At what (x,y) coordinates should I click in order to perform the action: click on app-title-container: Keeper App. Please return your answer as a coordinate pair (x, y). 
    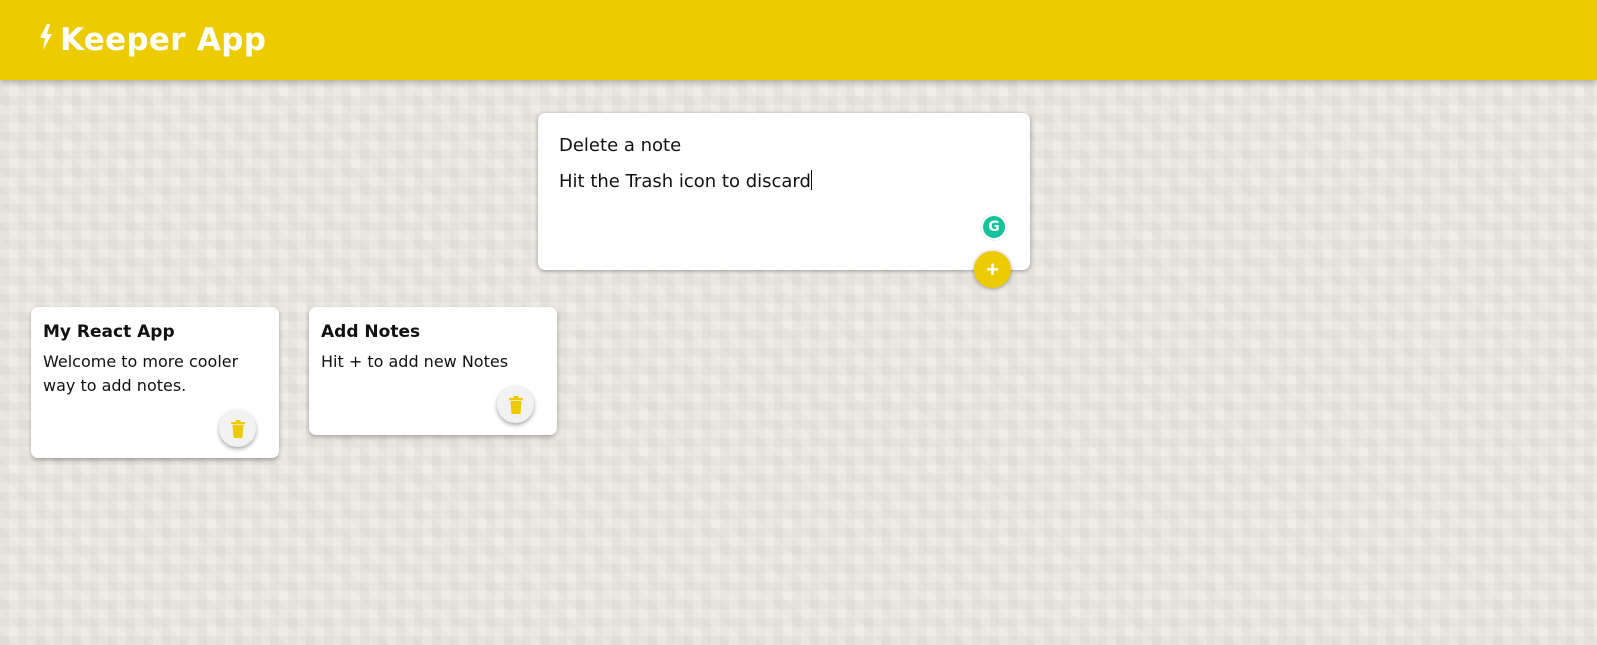
    Looking at the image, I should click on (152, 40).